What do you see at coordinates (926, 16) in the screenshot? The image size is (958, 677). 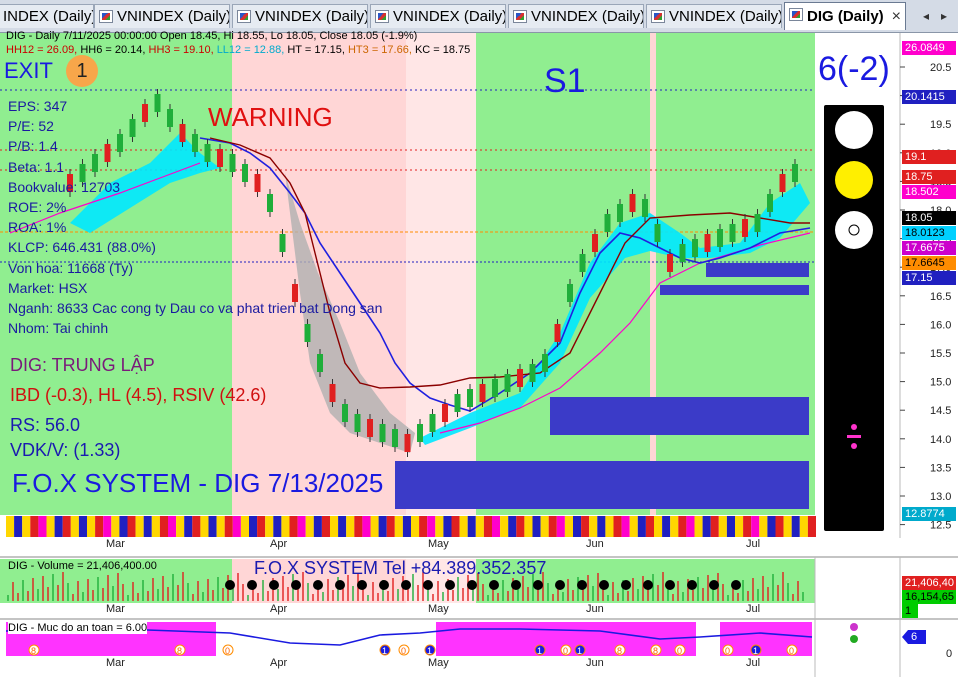 I see `scroll-left-icon: ◂` at bounding box center [926, 16].